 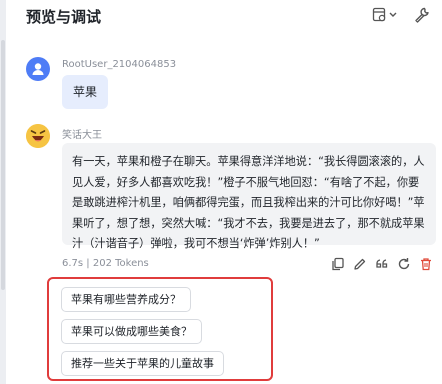 What do you see at coordinates (126, 299) in the screenshot?
I see `suggested-question-1: 苹果有哪些营养成分？` at bounding box center [126, 299].